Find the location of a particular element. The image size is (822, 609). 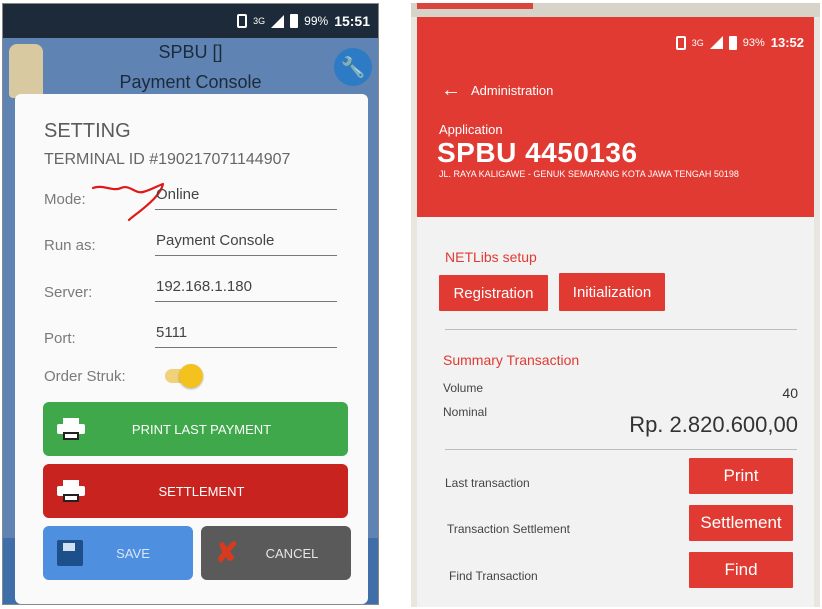

background-strip-left is located at coordinates (9, 328).